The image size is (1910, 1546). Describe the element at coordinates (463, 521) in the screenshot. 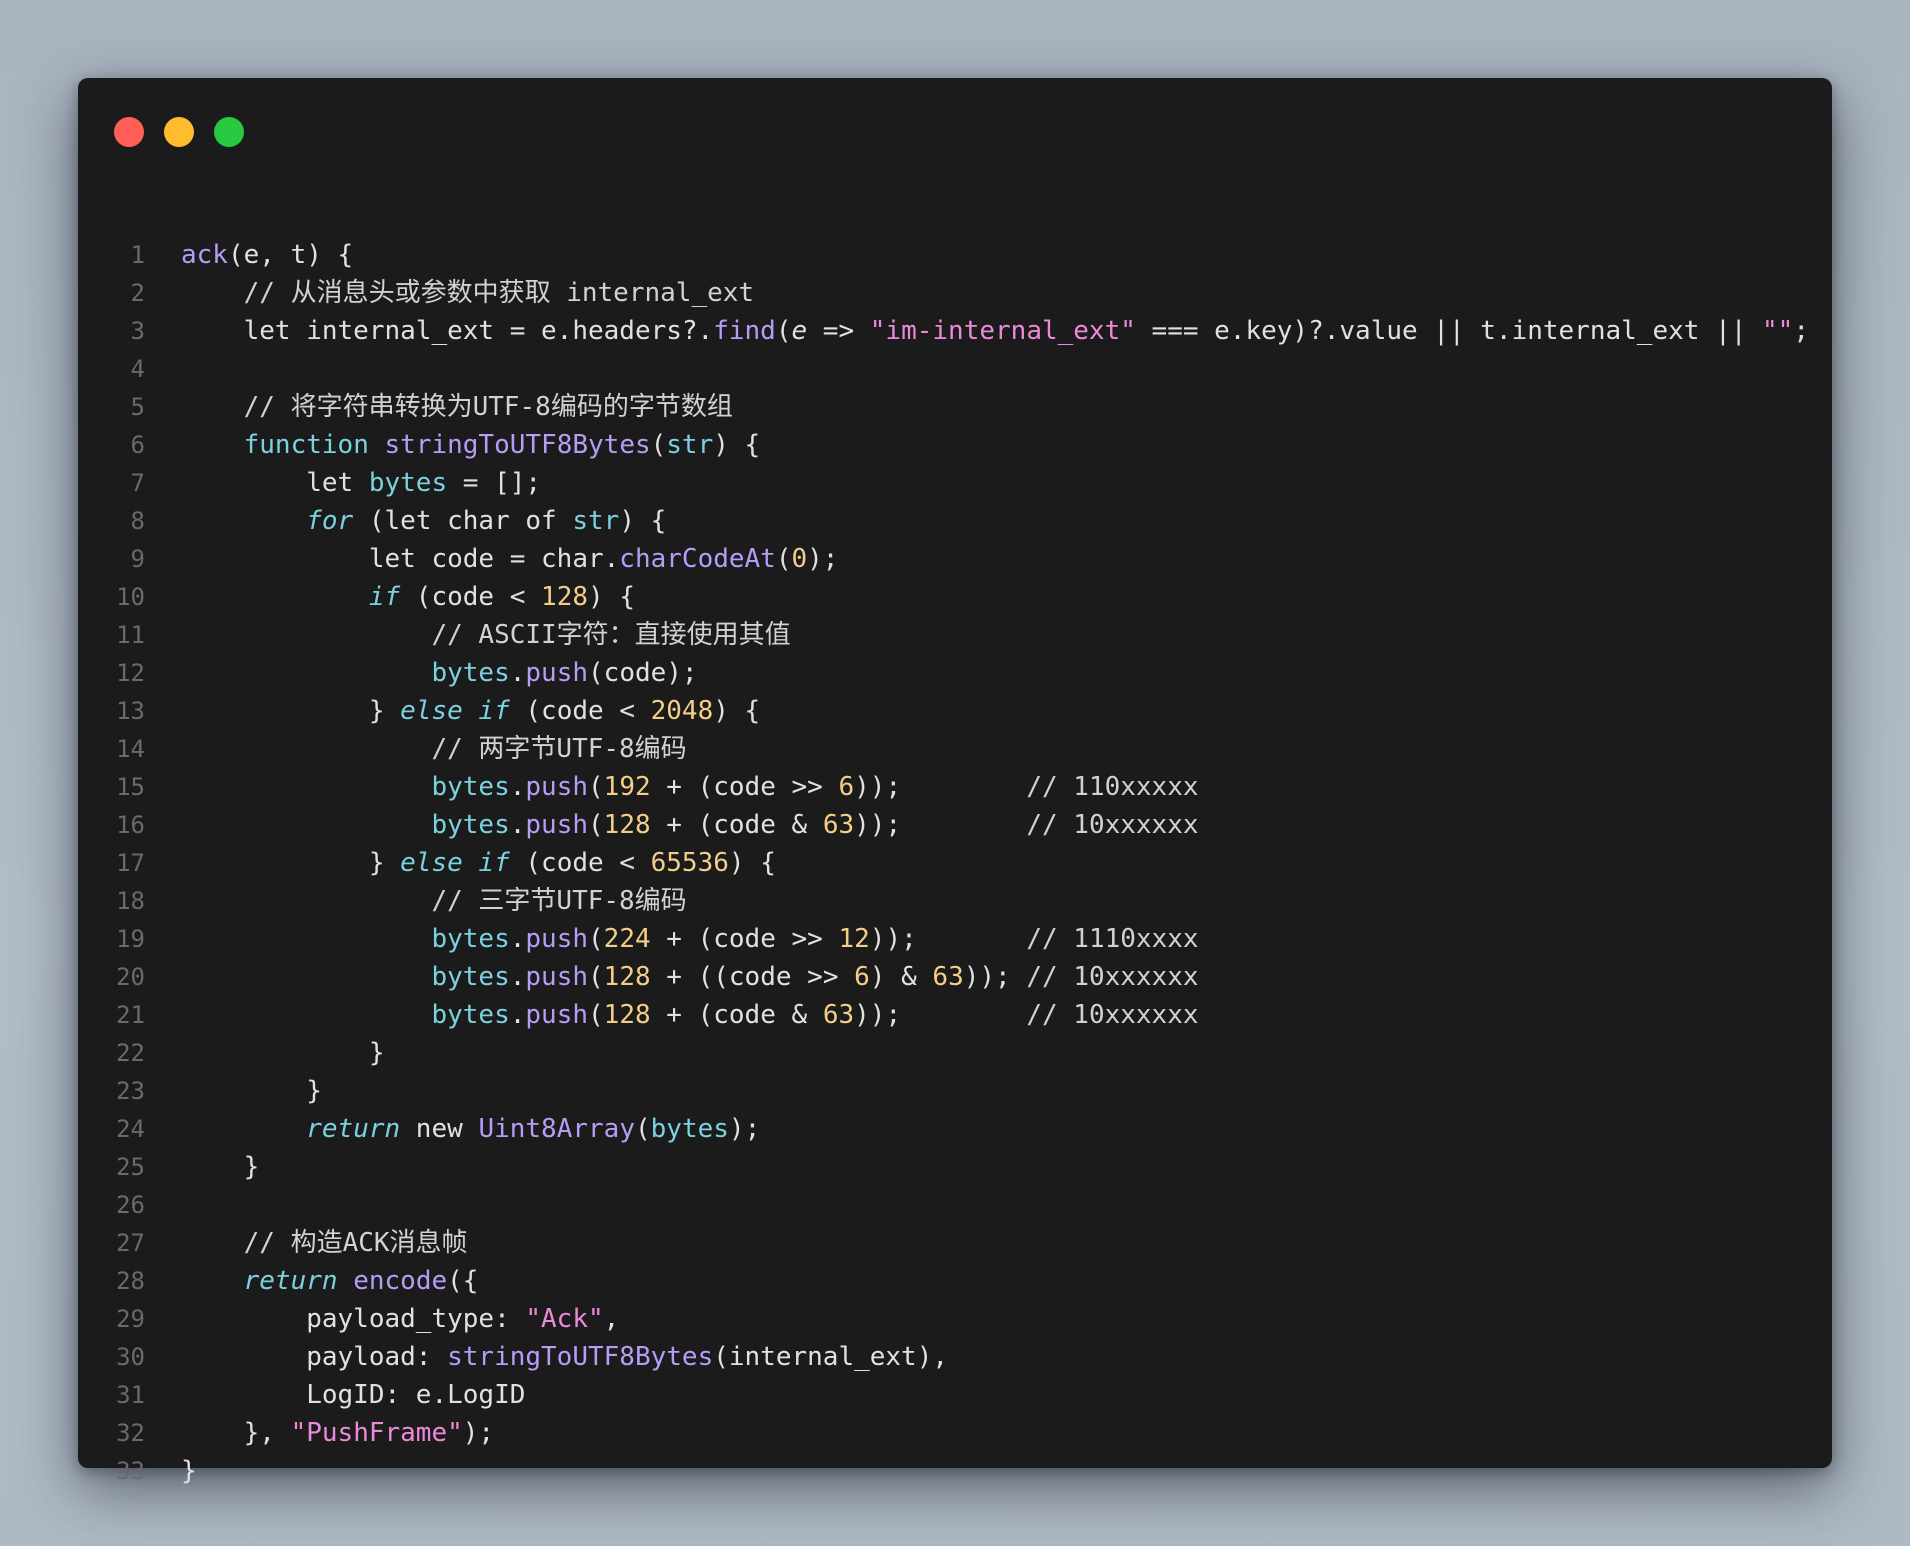

I see `code-token: (let char of` at that location.